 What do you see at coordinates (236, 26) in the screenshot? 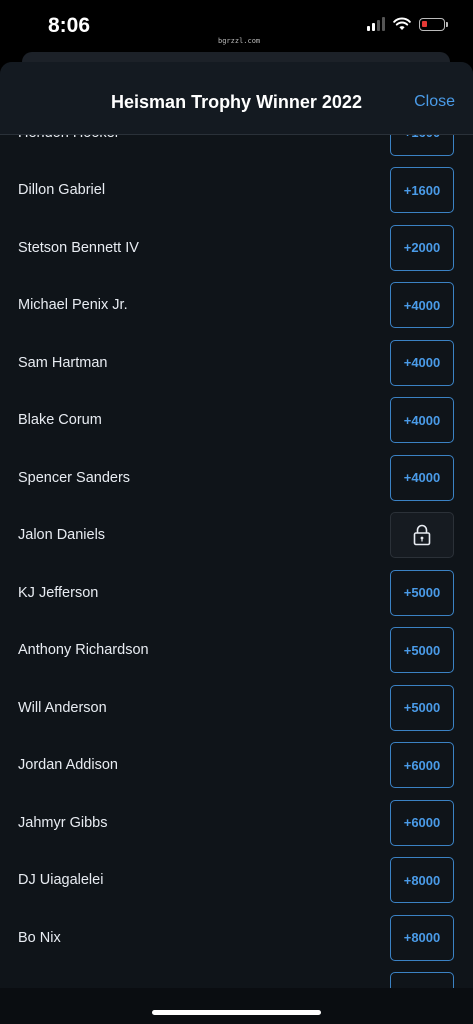
I see `status-bar: 8:06 bgrzzl.com` at bounding box center [236, 26].